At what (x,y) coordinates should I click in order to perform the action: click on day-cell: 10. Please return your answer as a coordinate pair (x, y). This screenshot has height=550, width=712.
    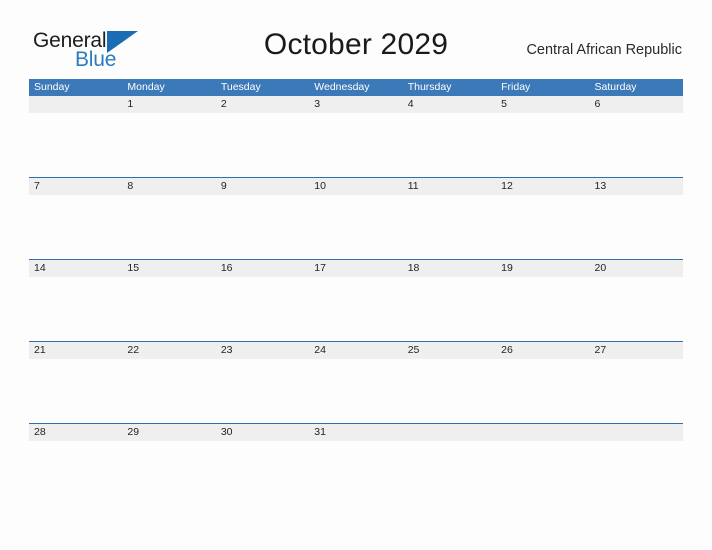
    Looking at the image, I should click on (355, 186).